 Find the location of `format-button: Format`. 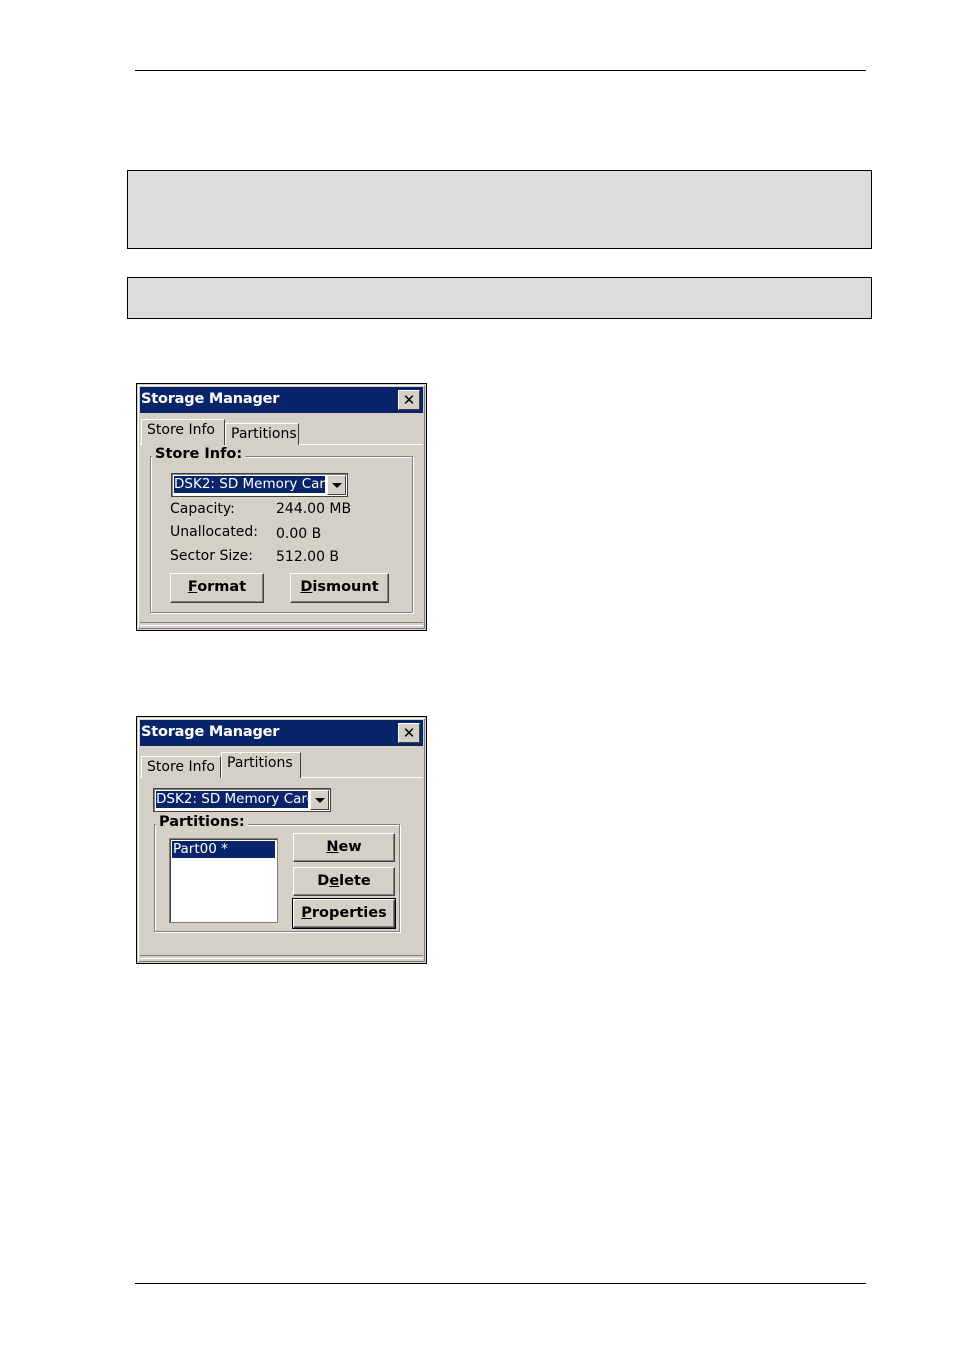

format-button: Format is located at coordinates (217, 588).